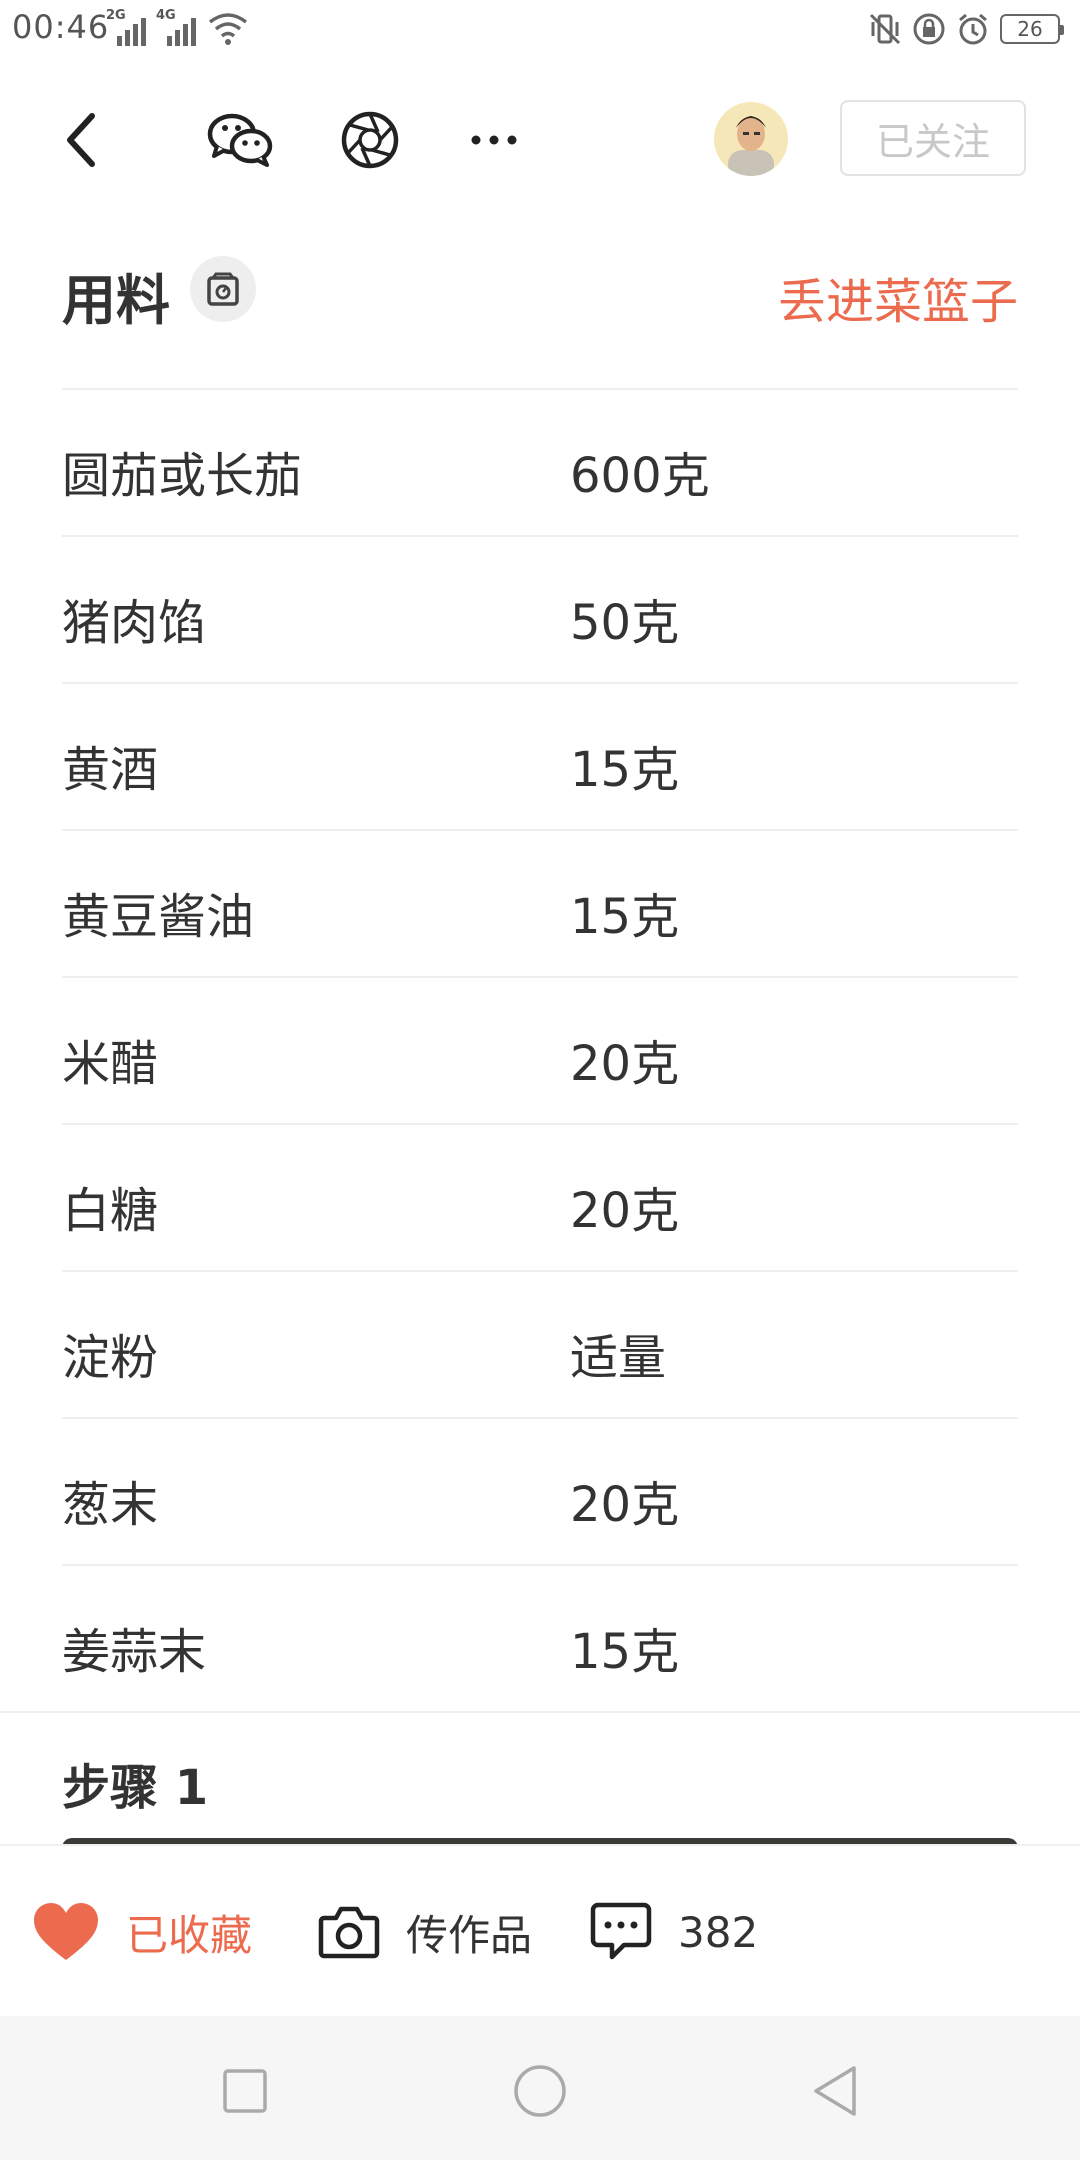 The image size is (1080, 2160). I want to click on aperture-icon, so click(370, 140).